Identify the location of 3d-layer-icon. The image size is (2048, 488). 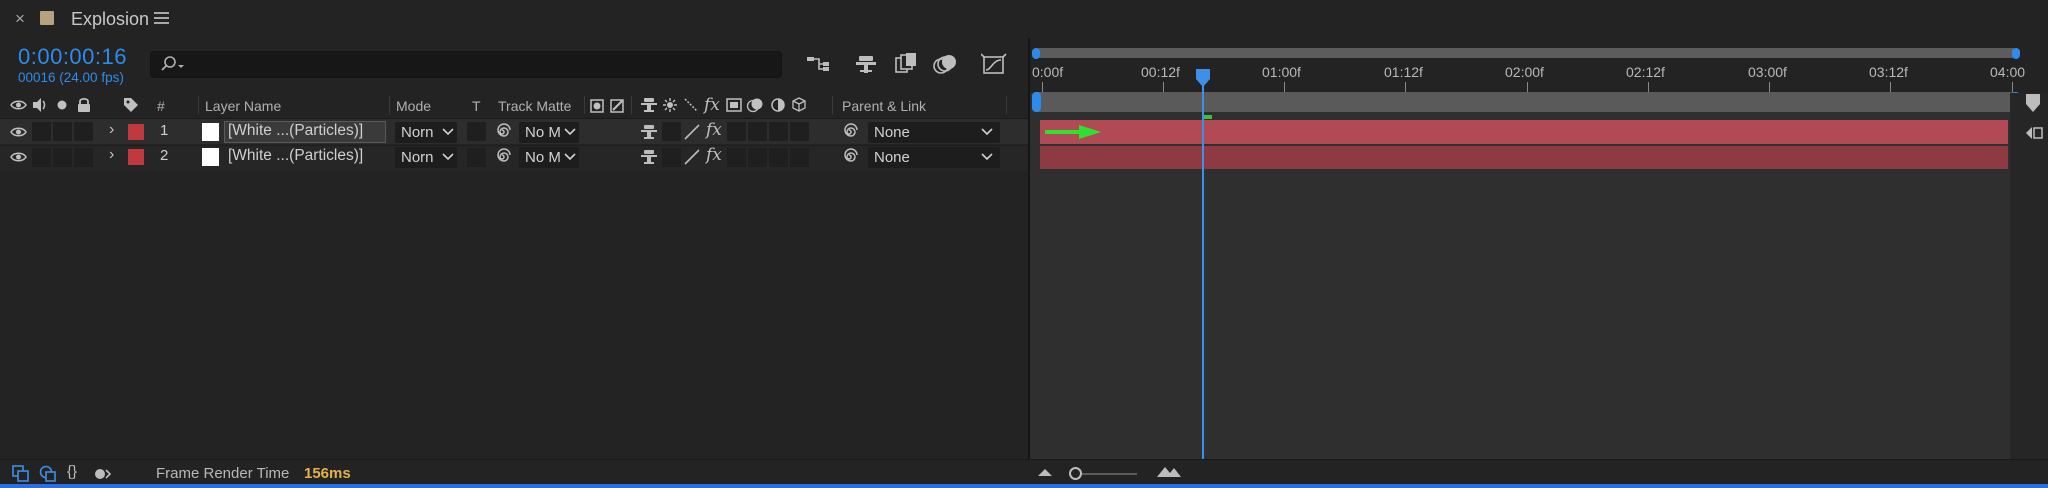
(799, 104).